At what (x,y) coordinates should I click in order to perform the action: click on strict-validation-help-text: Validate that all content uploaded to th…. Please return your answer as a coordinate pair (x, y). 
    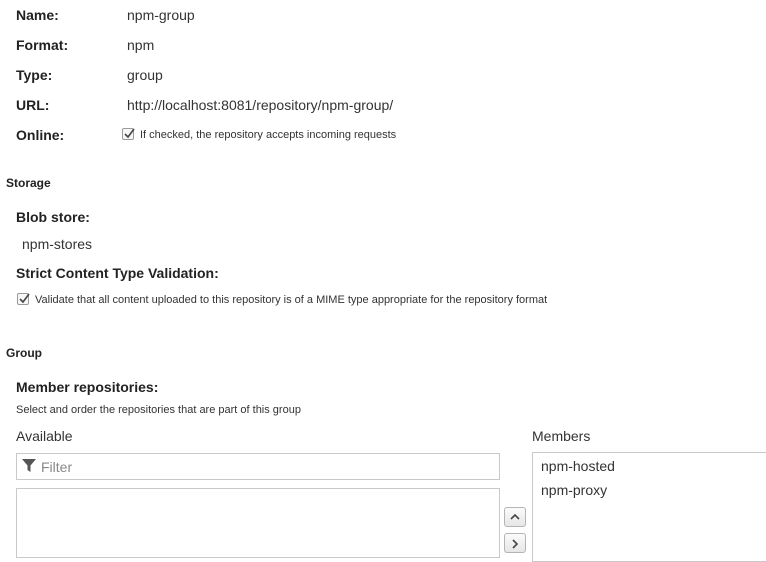
    Looking at the image, I should click on (291, 300).